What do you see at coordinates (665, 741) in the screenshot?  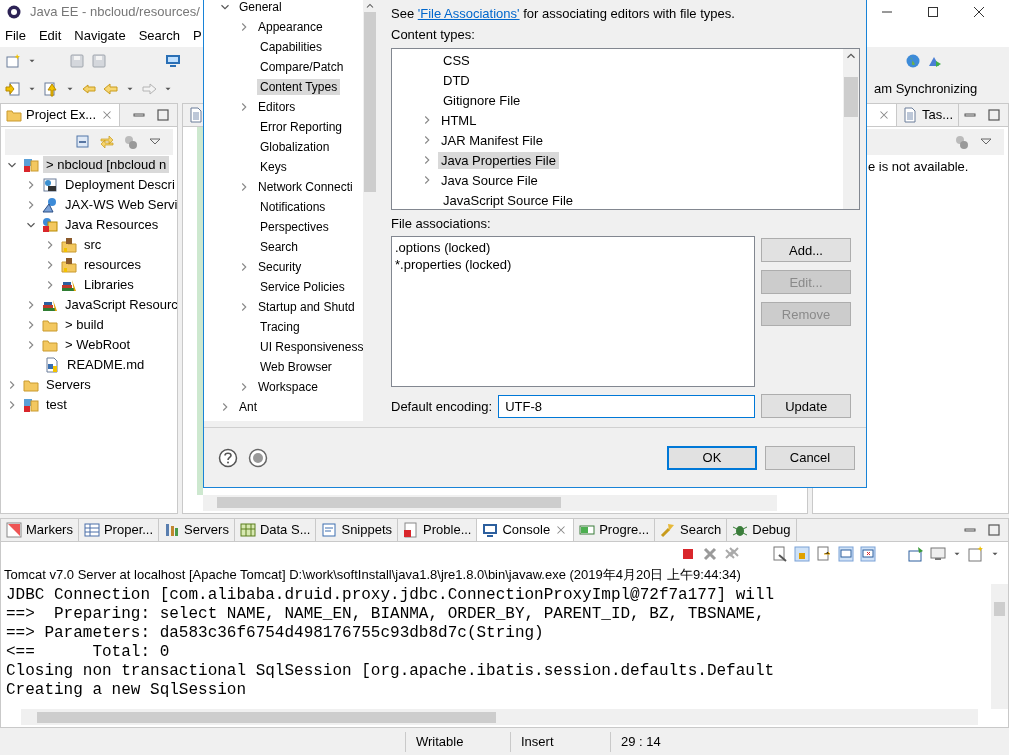 I see `status-field: 29 : 14` at bounding box center [665, 741].